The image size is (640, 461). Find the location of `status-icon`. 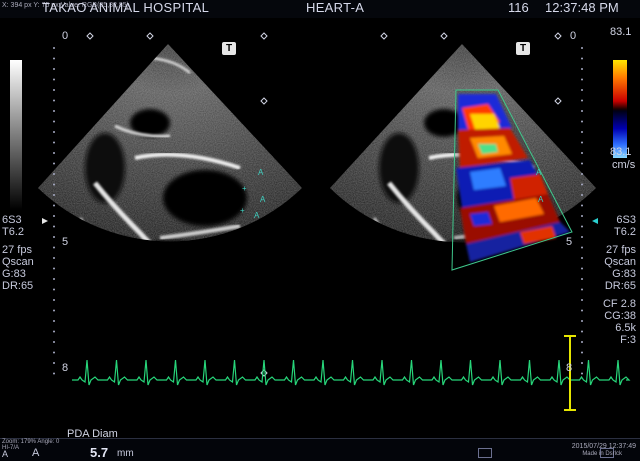

status-icon is located at coordinates (485, 453).